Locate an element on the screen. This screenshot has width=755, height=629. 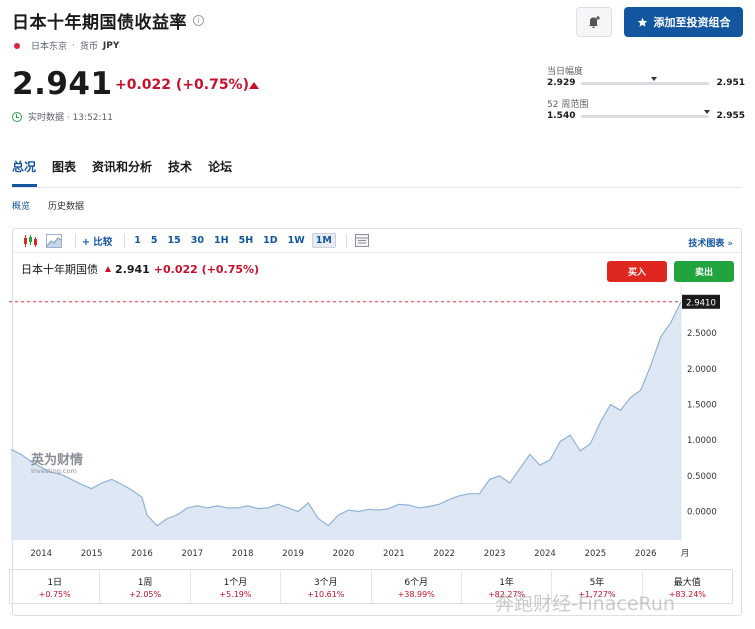
realtime-label: 实时数据 · 13:52:11 is located at coordinates (71, 118).